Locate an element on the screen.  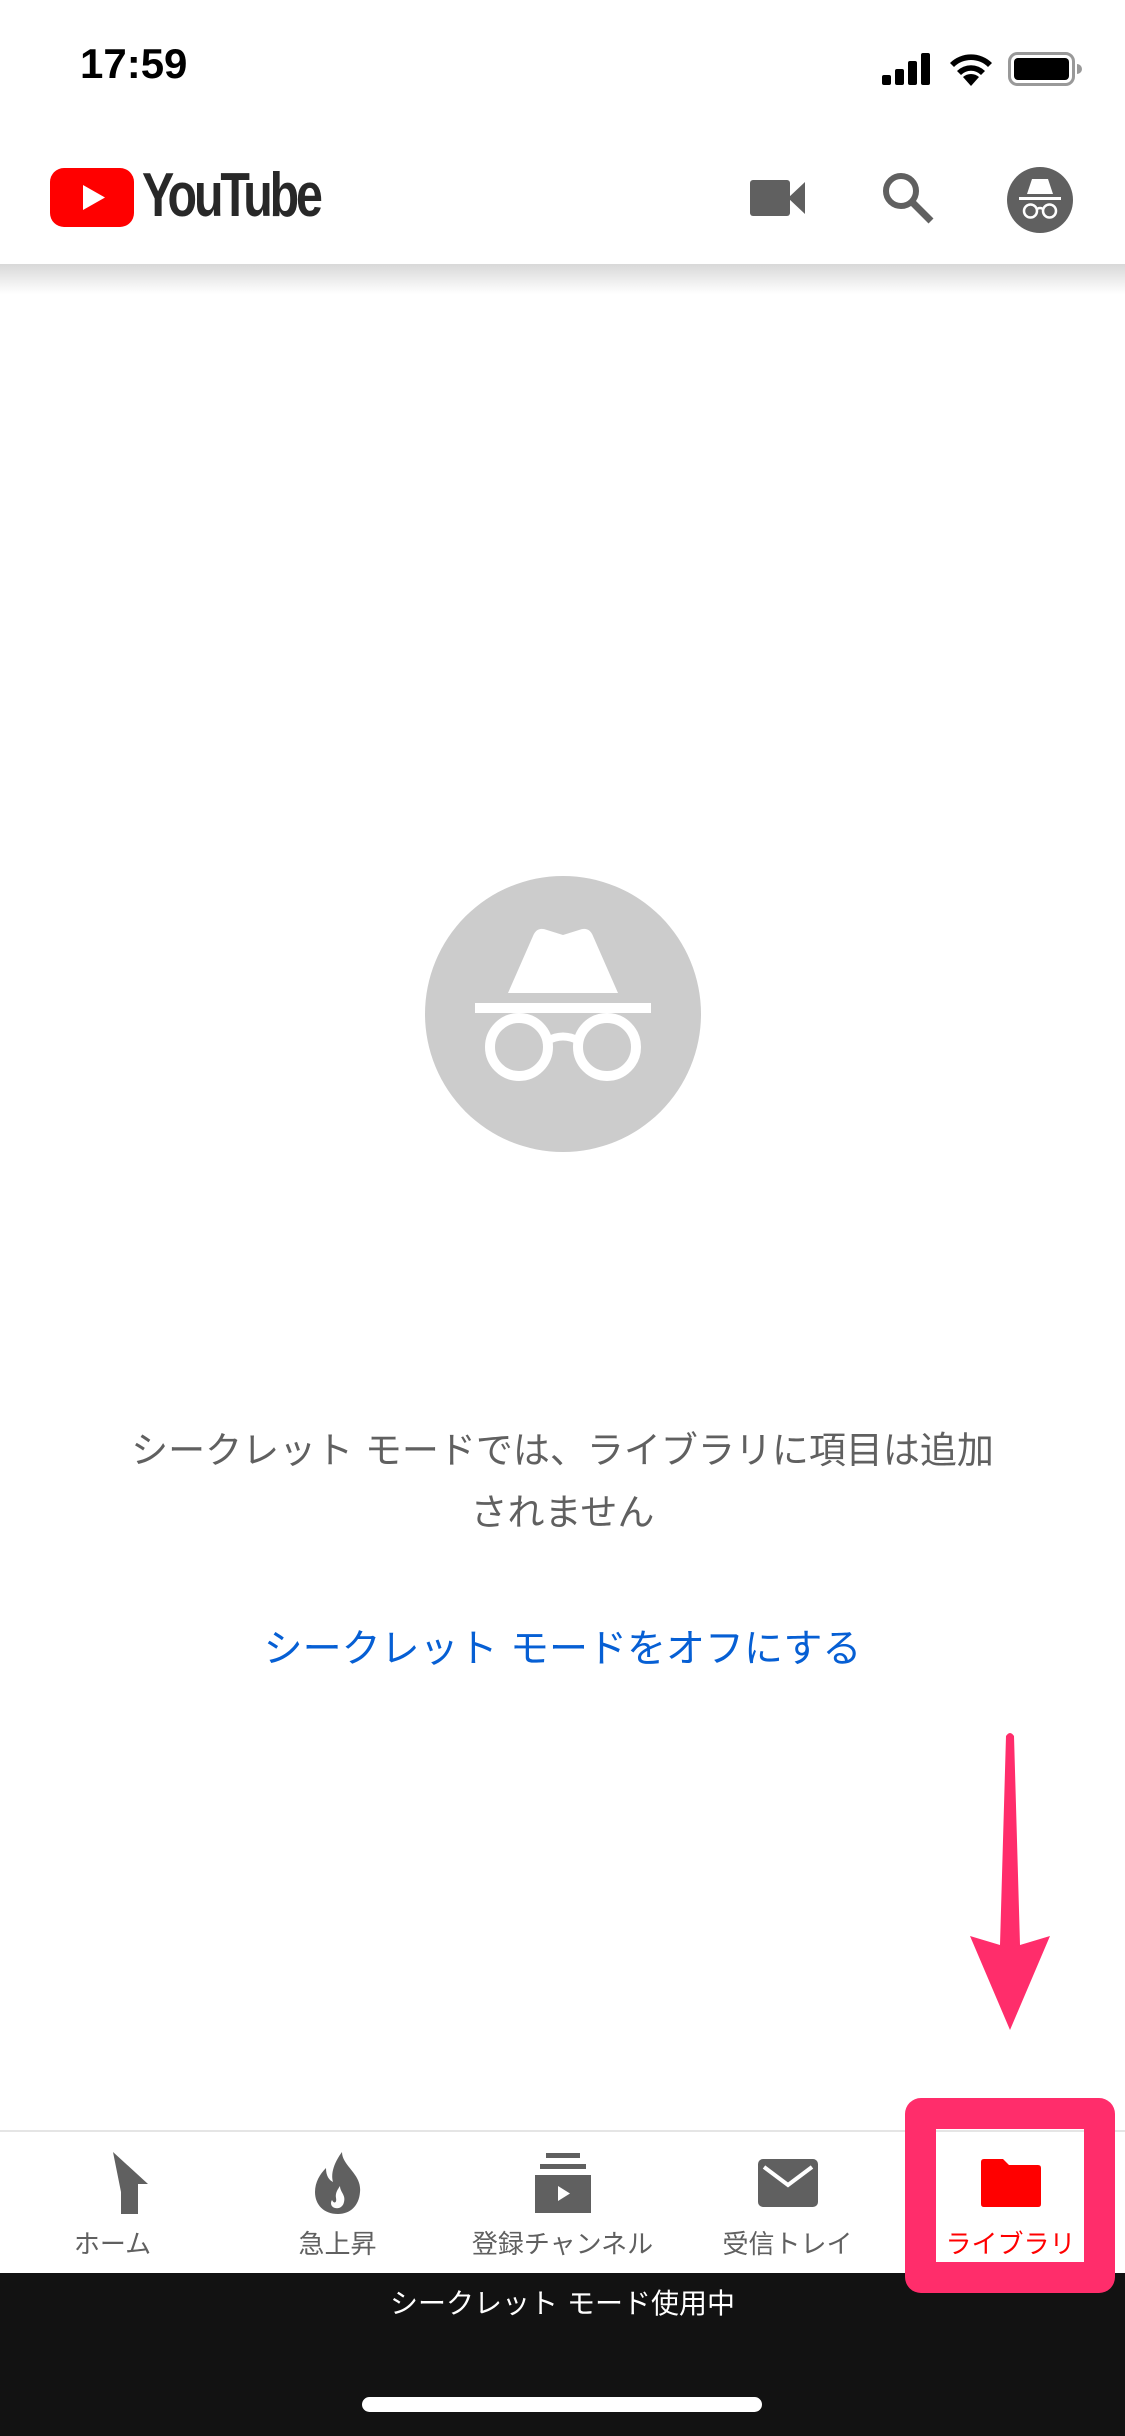
upload-video-button is located at coordinates (778, 198).